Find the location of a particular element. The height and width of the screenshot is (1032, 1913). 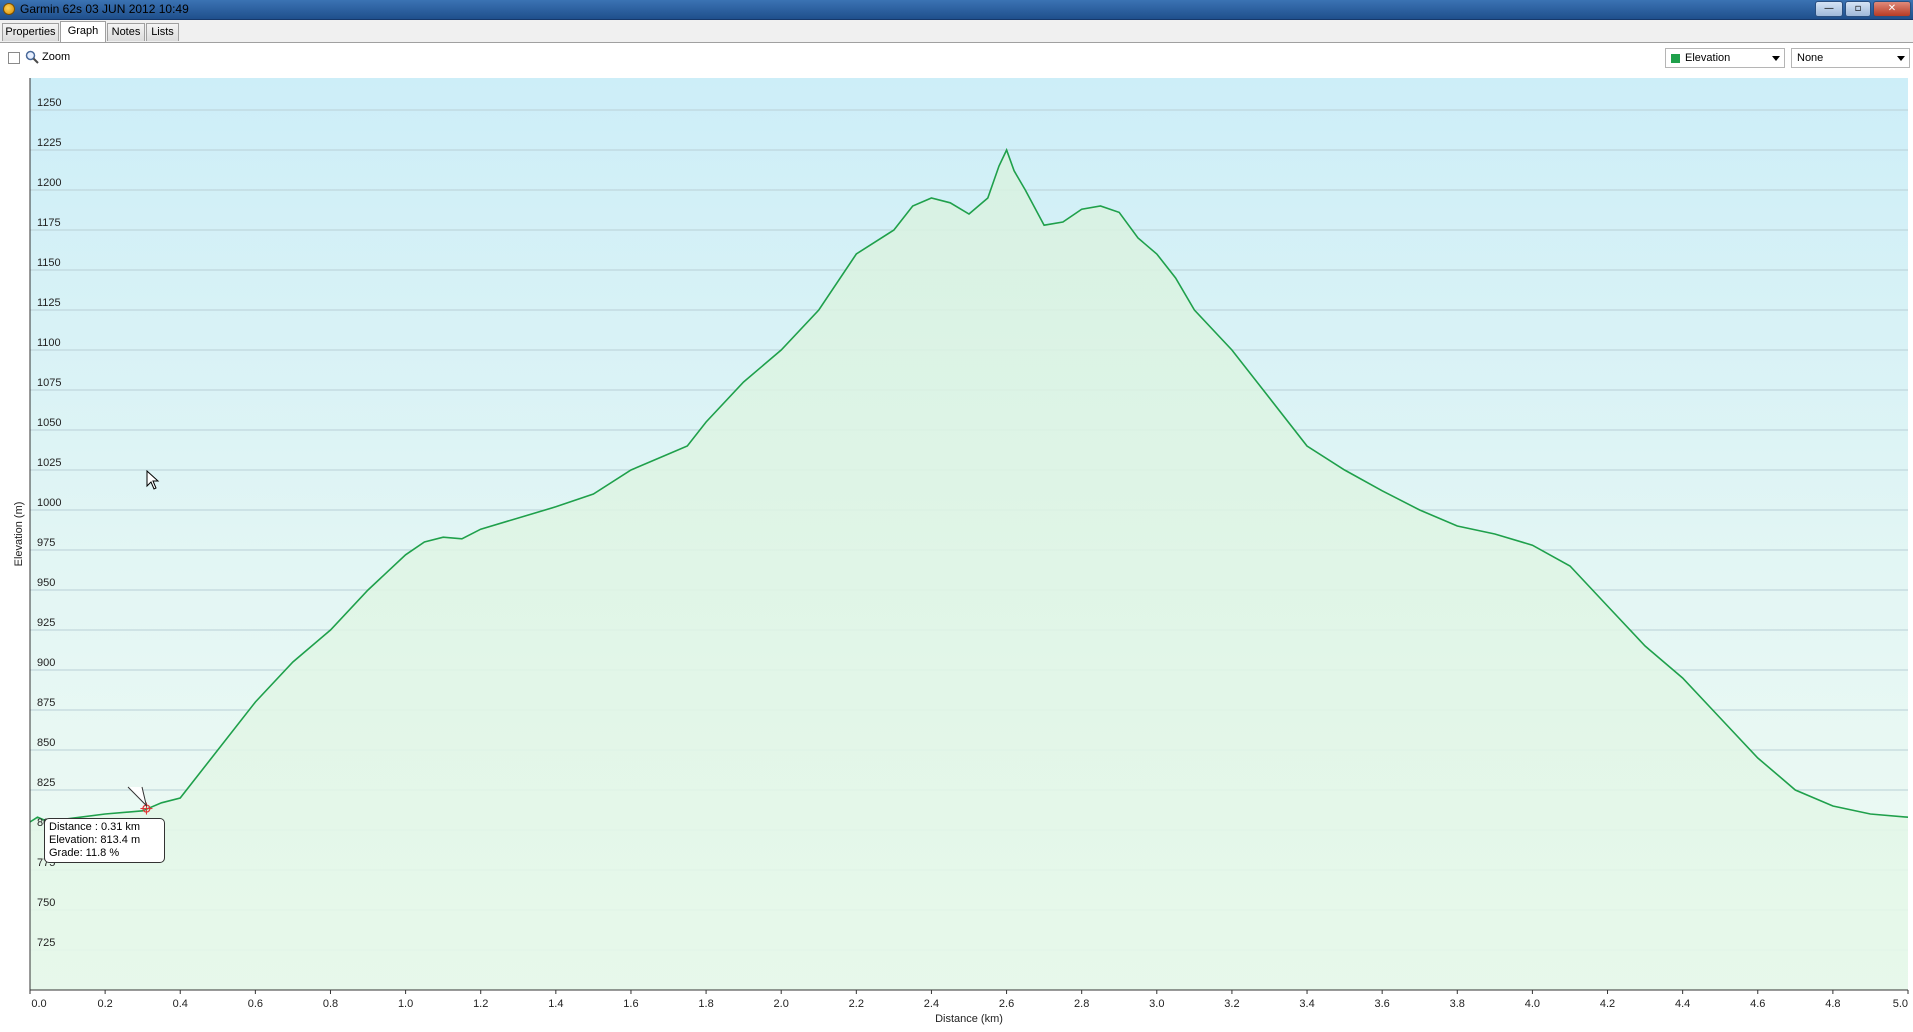

magnifier-icon is located at coordinates (32, 57).